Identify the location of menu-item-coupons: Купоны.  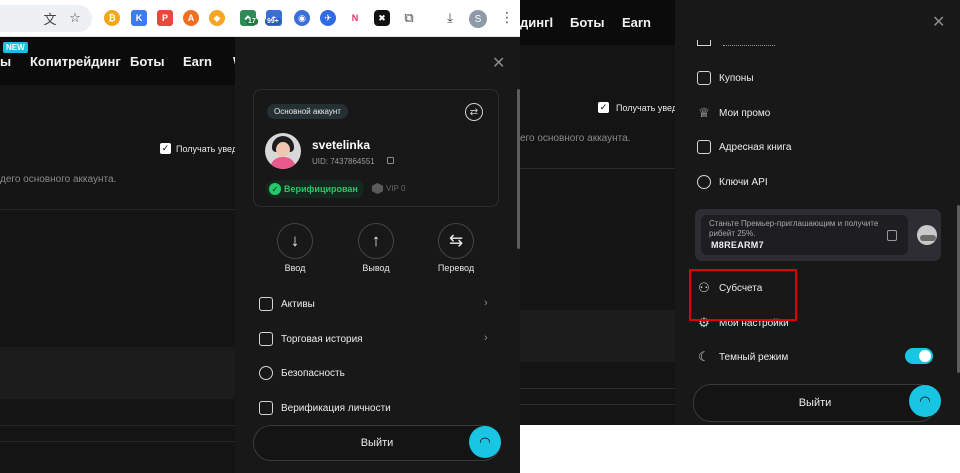
(725, 78).